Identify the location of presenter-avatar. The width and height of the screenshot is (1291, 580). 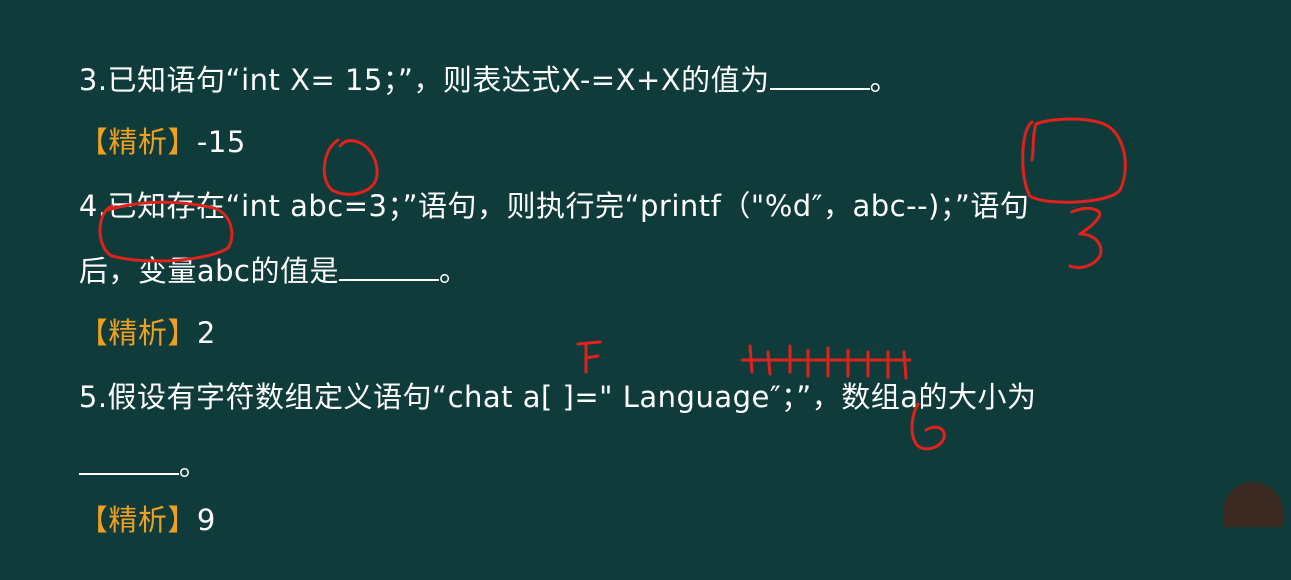
(1253, 504).